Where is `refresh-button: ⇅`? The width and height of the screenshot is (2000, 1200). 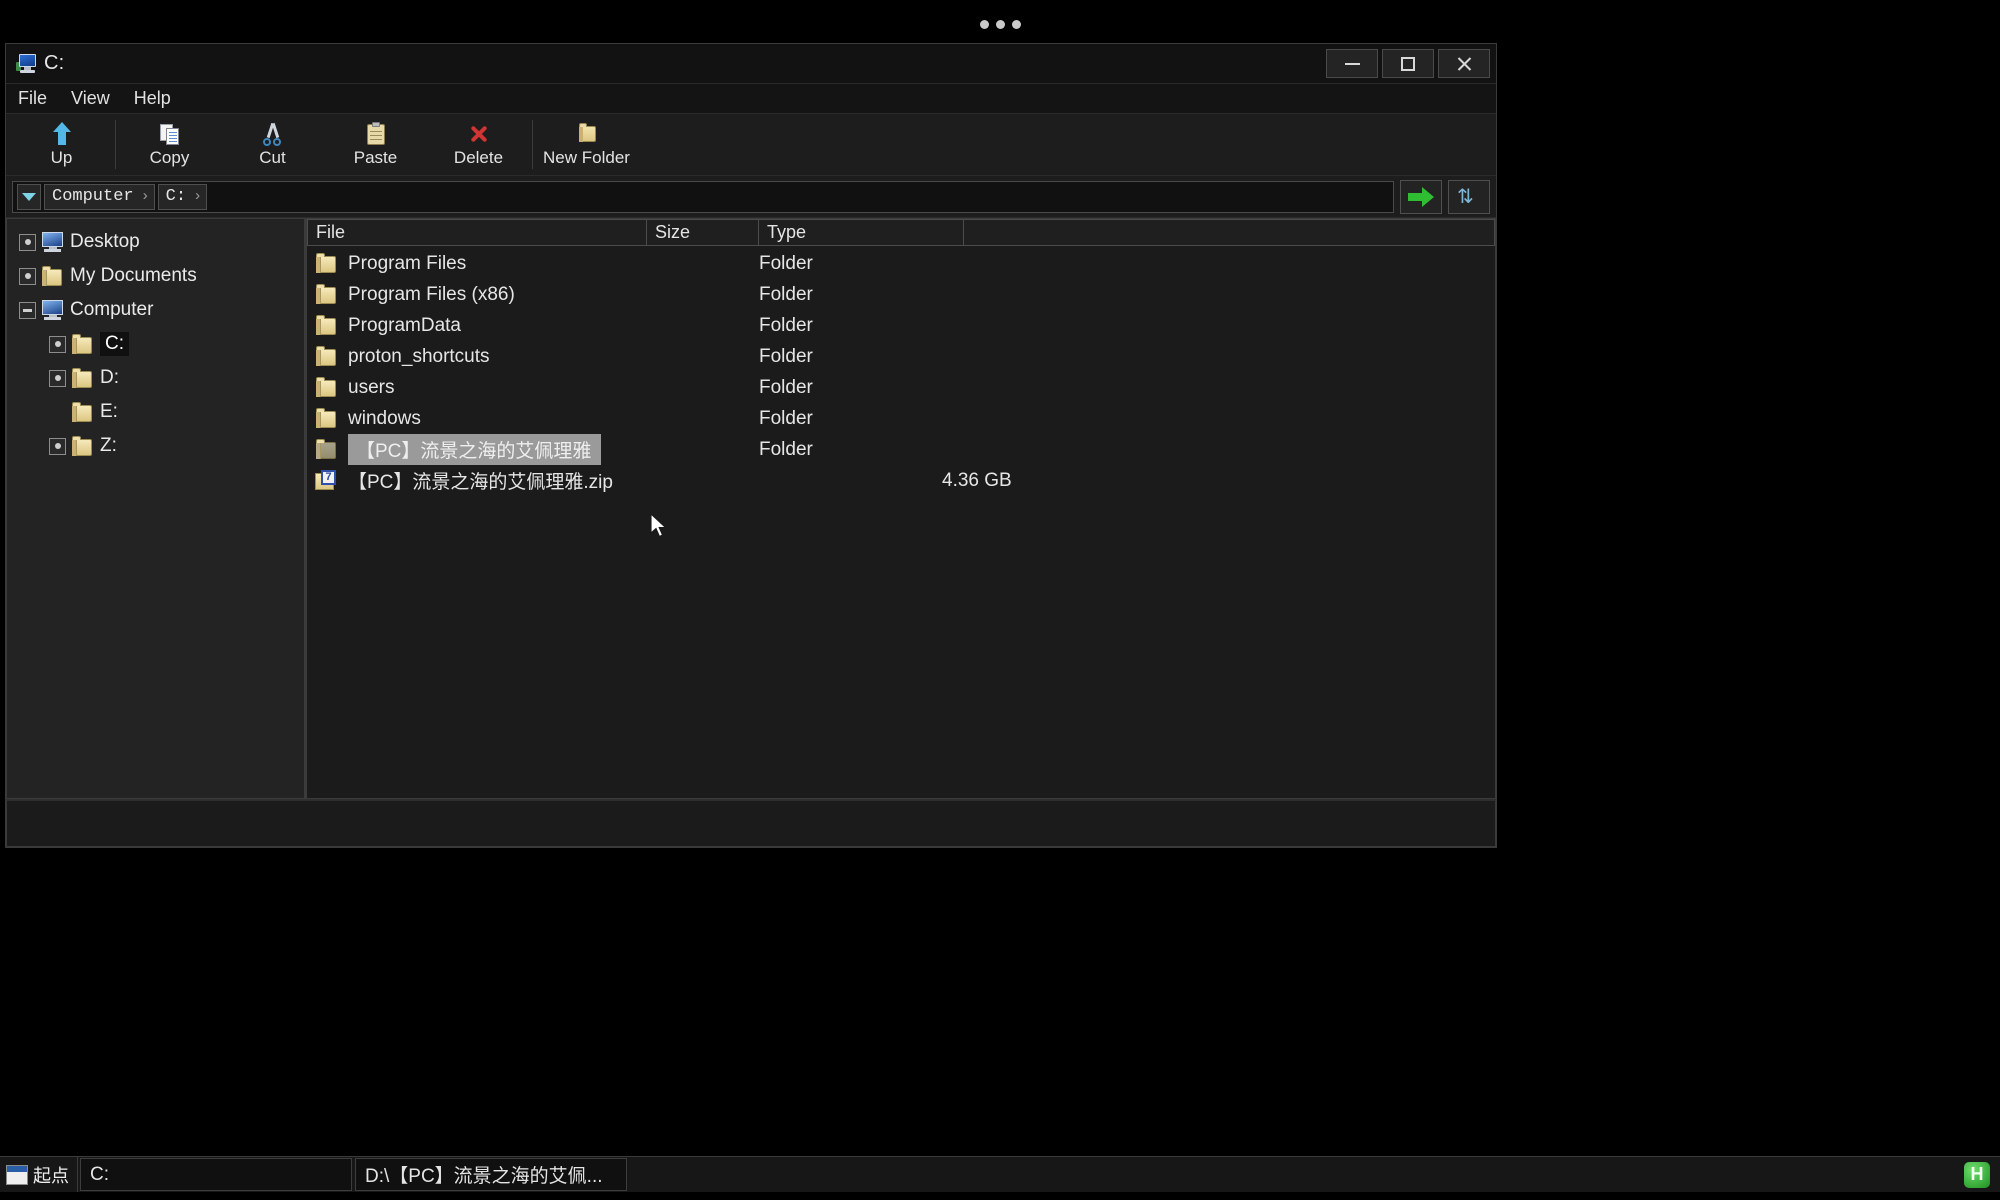
refresh-button: ⇅ is located at coordinates (1469, 196).